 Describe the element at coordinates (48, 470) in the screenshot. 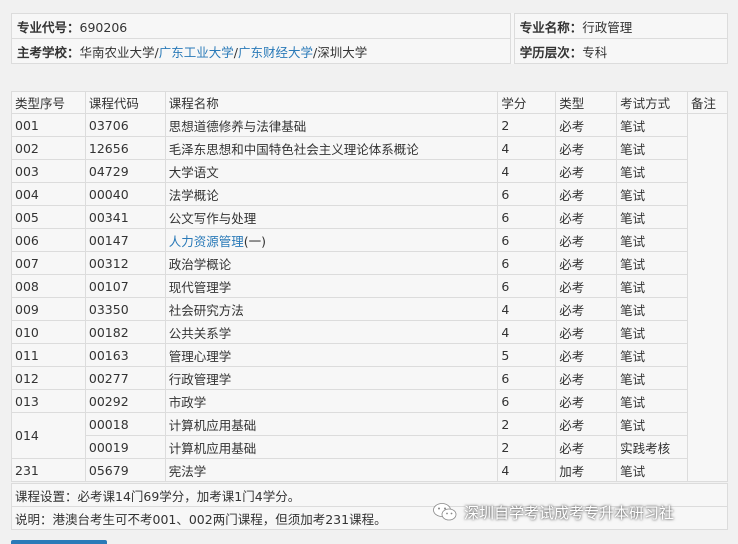

I see `cell-seq: 231` at that location.